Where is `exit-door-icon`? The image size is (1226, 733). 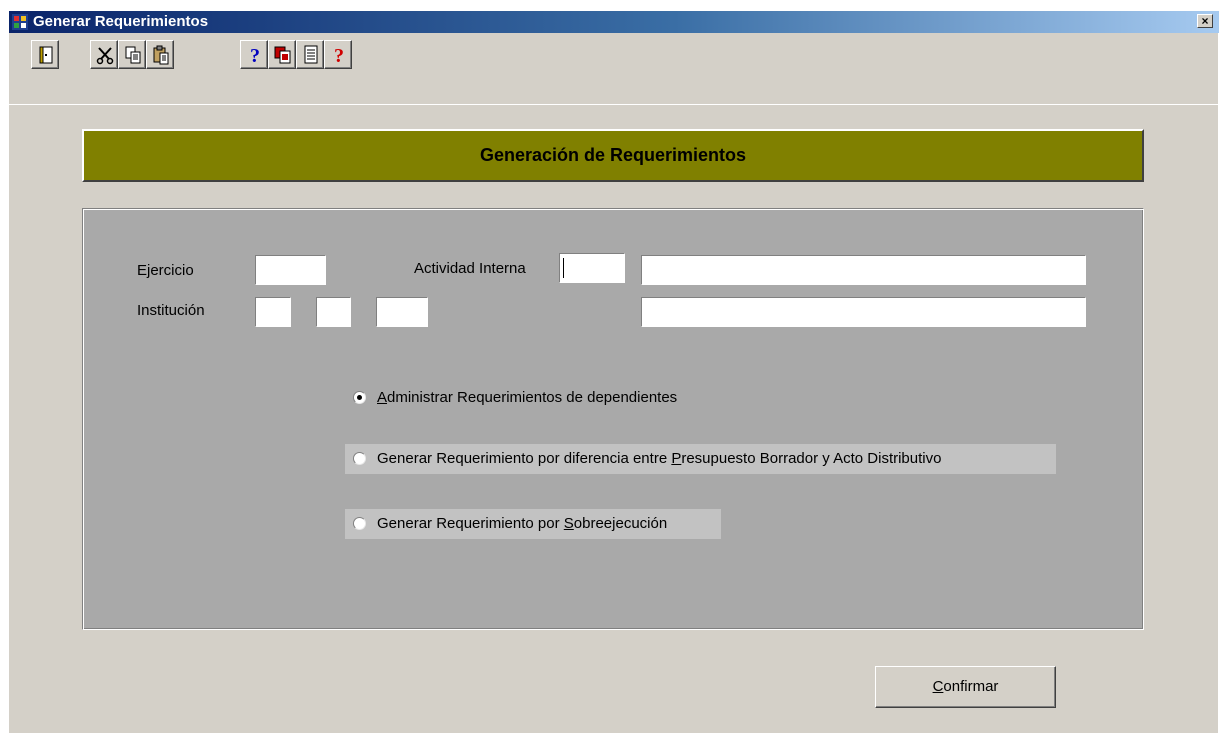
exit-door-icon is located at coordinates (46, 55).